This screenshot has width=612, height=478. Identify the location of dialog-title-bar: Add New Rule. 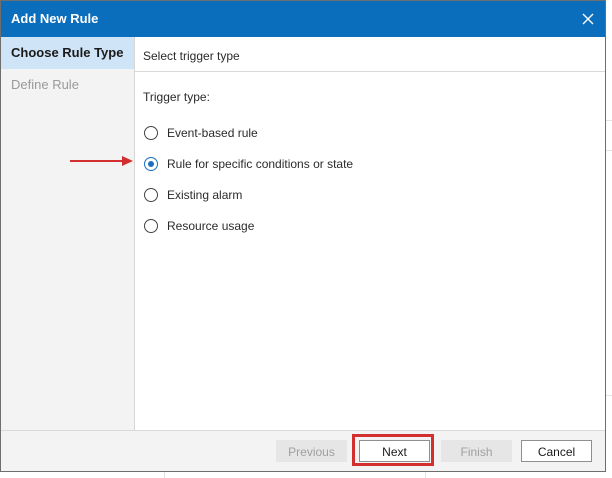
(303, 19).